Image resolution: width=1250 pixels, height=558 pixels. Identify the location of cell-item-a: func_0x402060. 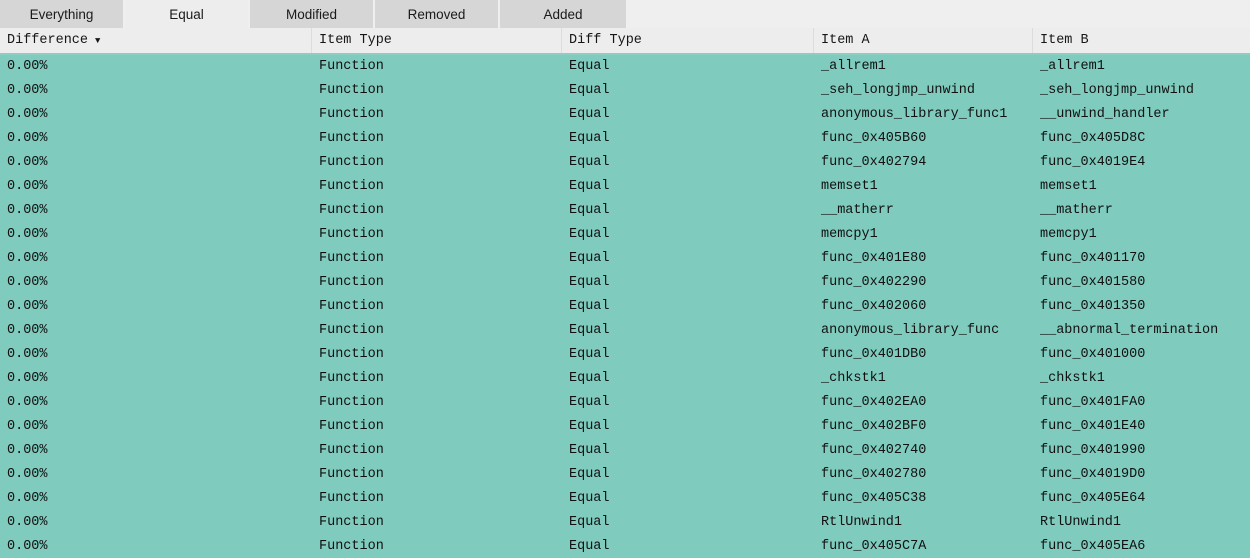
(874, 306).